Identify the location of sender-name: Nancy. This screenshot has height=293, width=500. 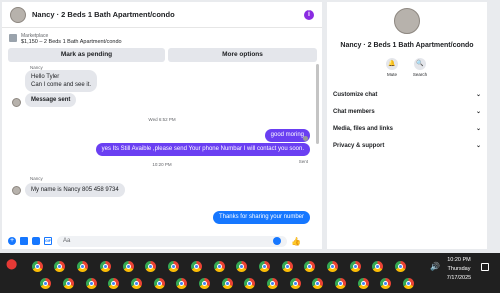
(36, 178).